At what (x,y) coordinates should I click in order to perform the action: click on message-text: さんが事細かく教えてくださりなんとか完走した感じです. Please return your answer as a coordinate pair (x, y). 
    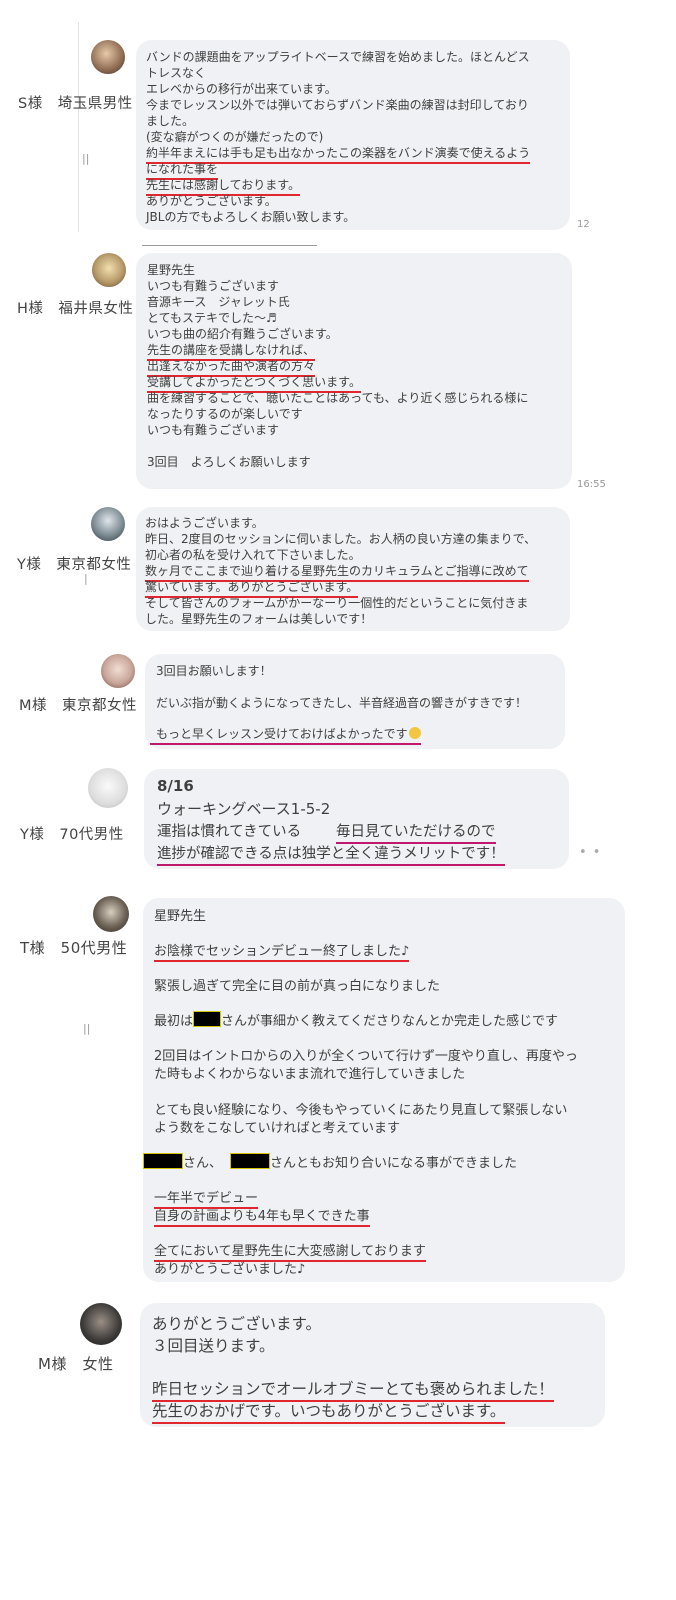
    Looking at the image, I should click on (389, 1021).